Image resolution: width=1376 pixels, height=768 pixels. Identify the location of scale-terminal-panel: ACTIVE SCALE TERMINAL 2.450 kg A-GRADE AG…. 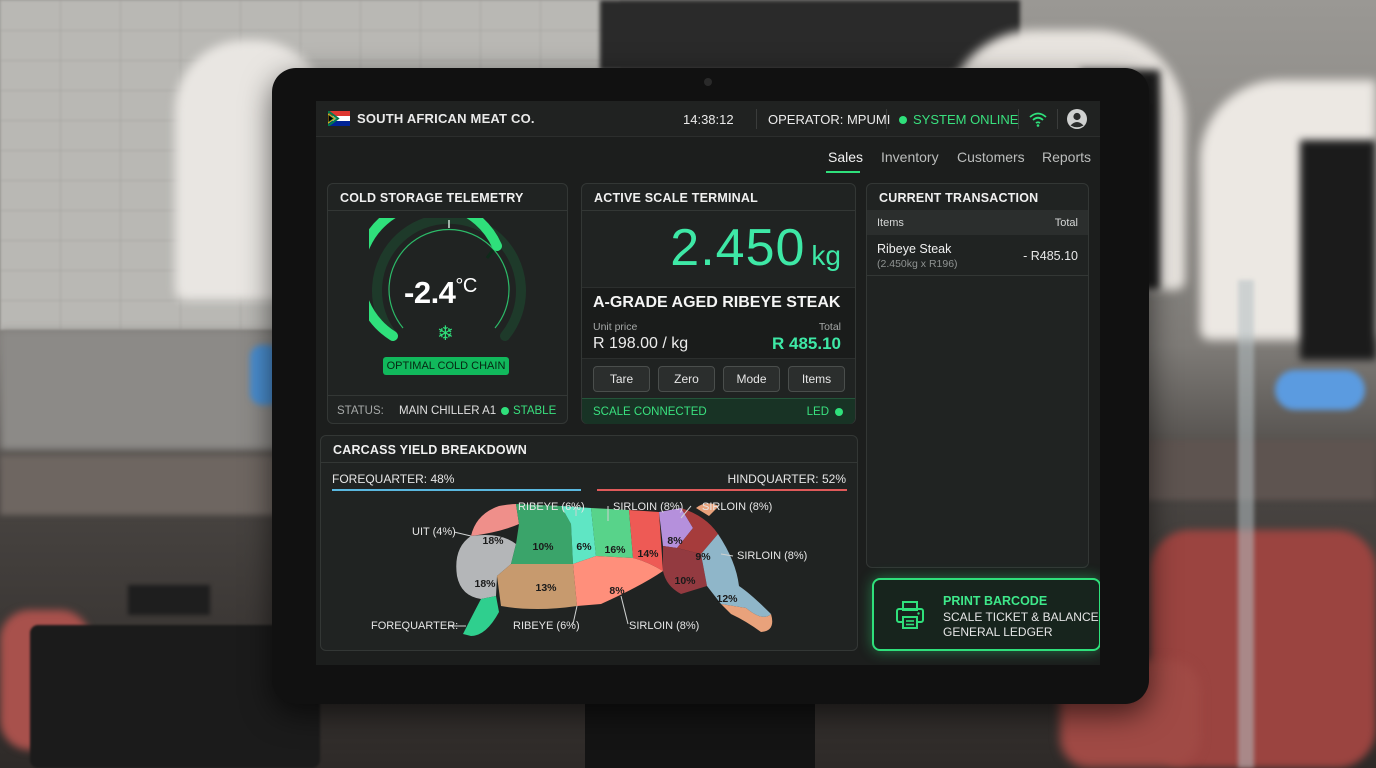
(718, 303).